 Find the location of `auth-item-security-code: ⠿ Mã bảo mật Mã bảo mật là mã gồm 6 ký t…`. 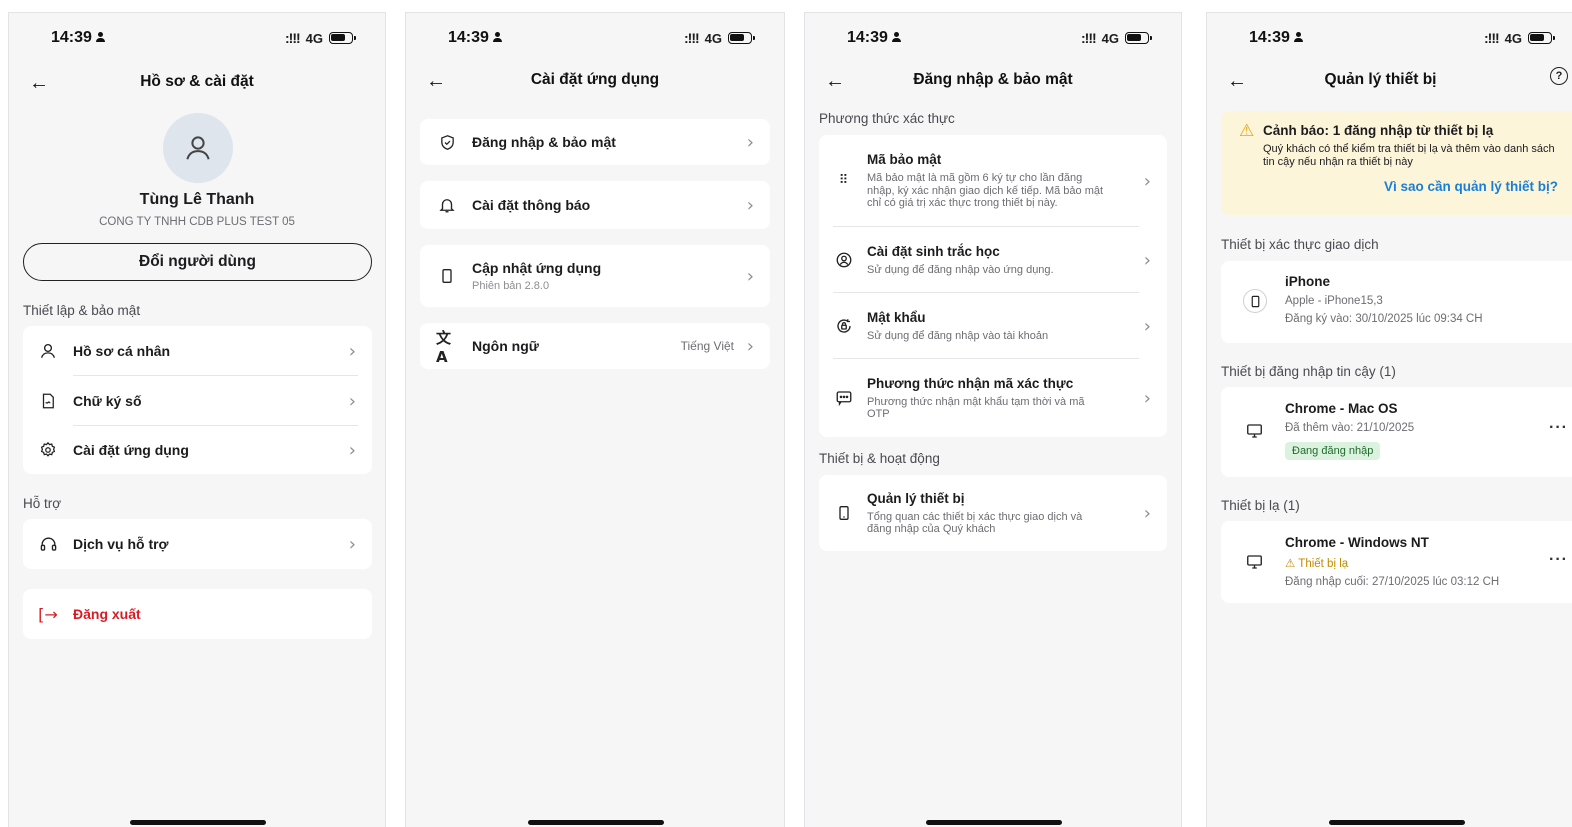

auth-item-security-code: ⠿ Mã bảo mật Mã bảo mật là mã gồm 6 ký t… is located at coordinates (993, 181).